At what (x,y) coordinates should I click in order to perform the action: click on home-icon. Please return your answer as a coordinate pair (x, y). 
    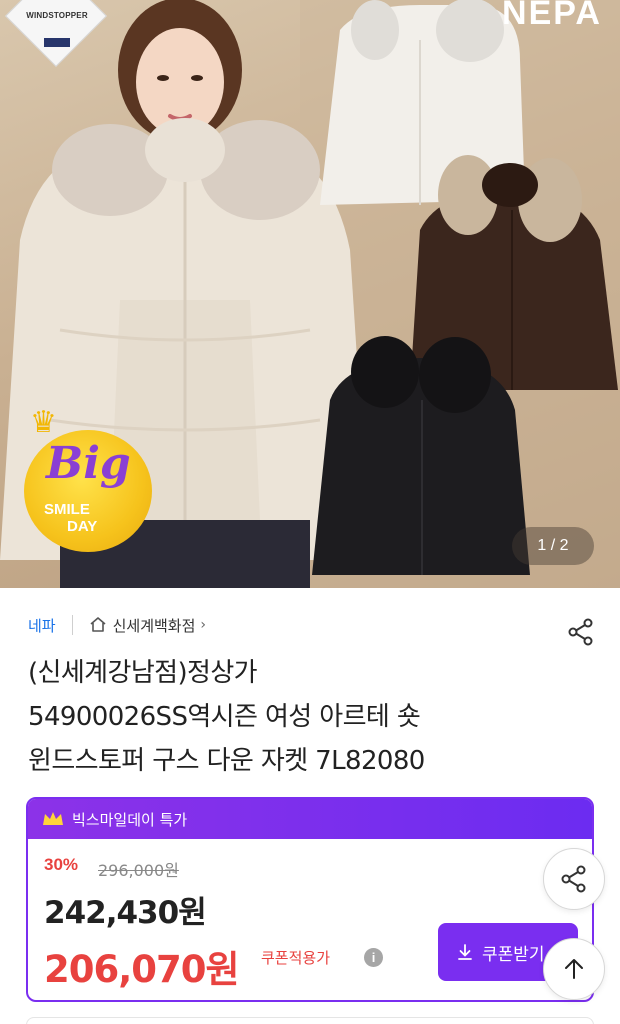
    Looking at the image, I should click on (98, 624).